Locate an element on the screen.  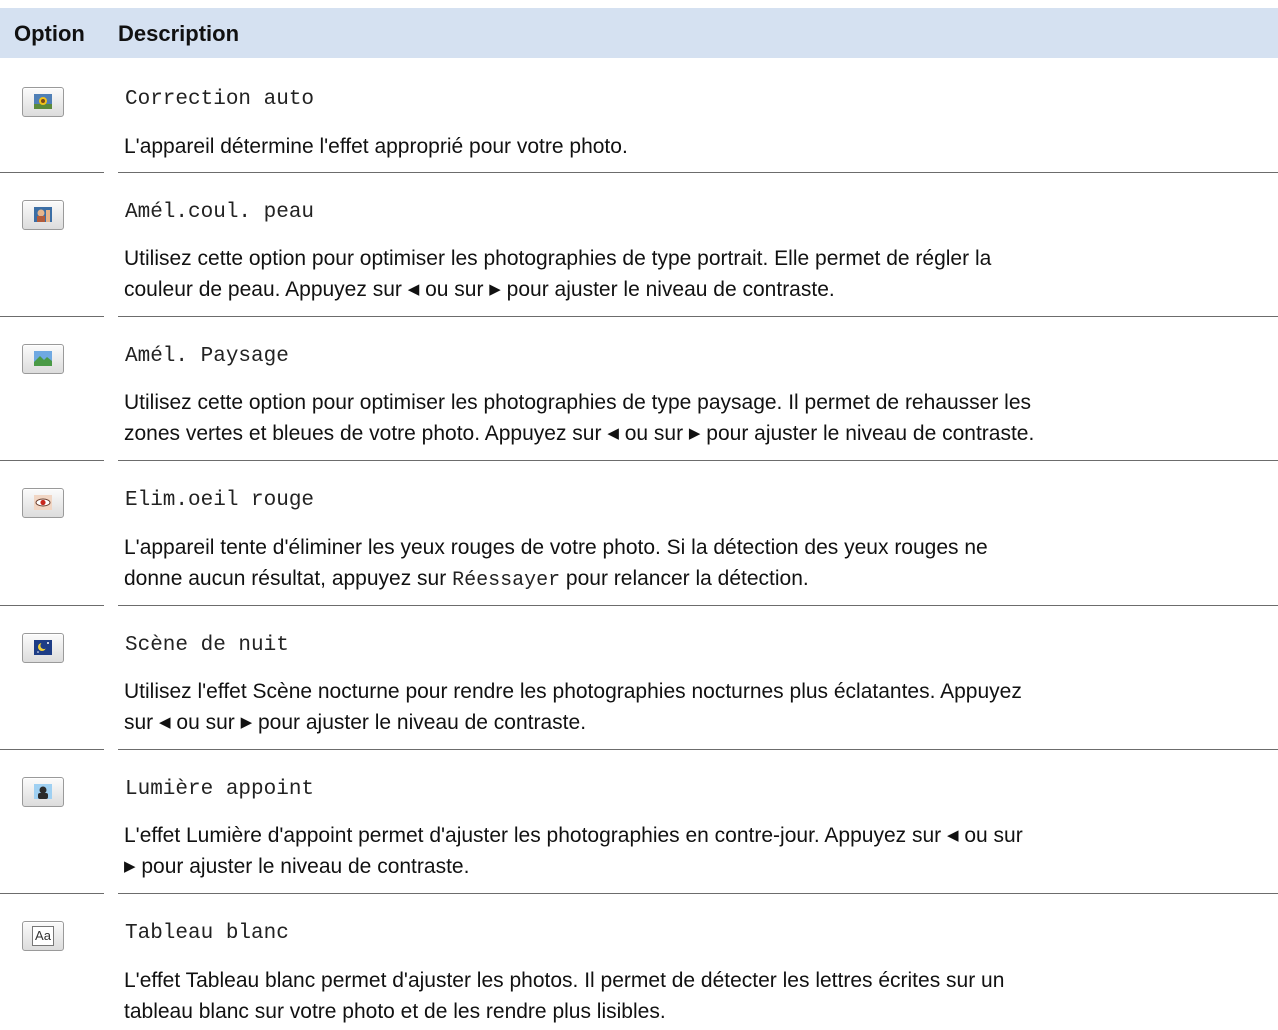
whiteboard-aa-glyph: Aa is located at coordinates (43, 936).